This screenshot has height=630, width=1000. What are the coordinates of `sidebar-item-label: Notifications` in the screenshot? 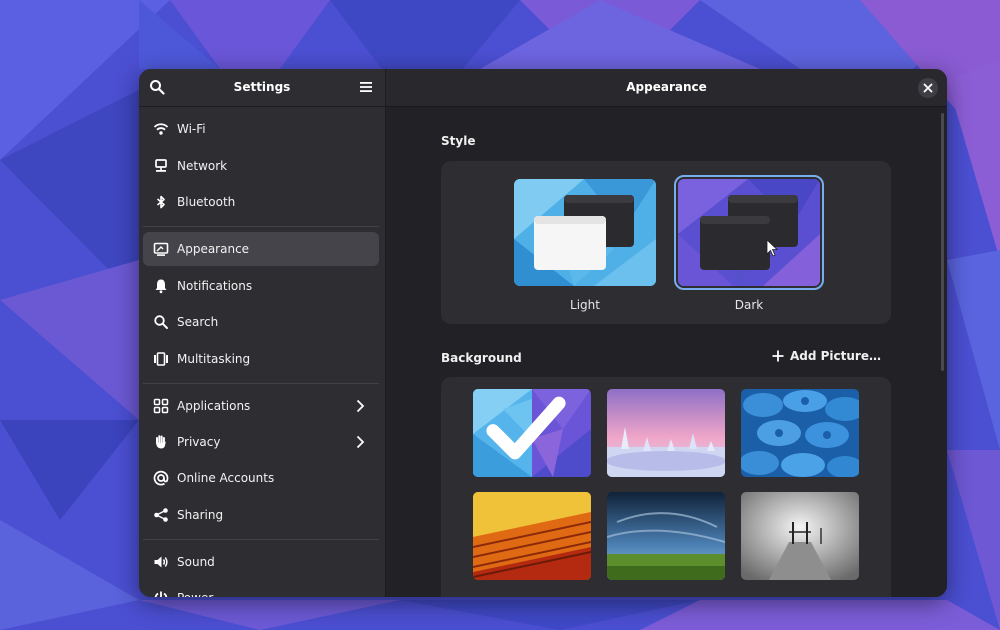 It's located at (215, 286).